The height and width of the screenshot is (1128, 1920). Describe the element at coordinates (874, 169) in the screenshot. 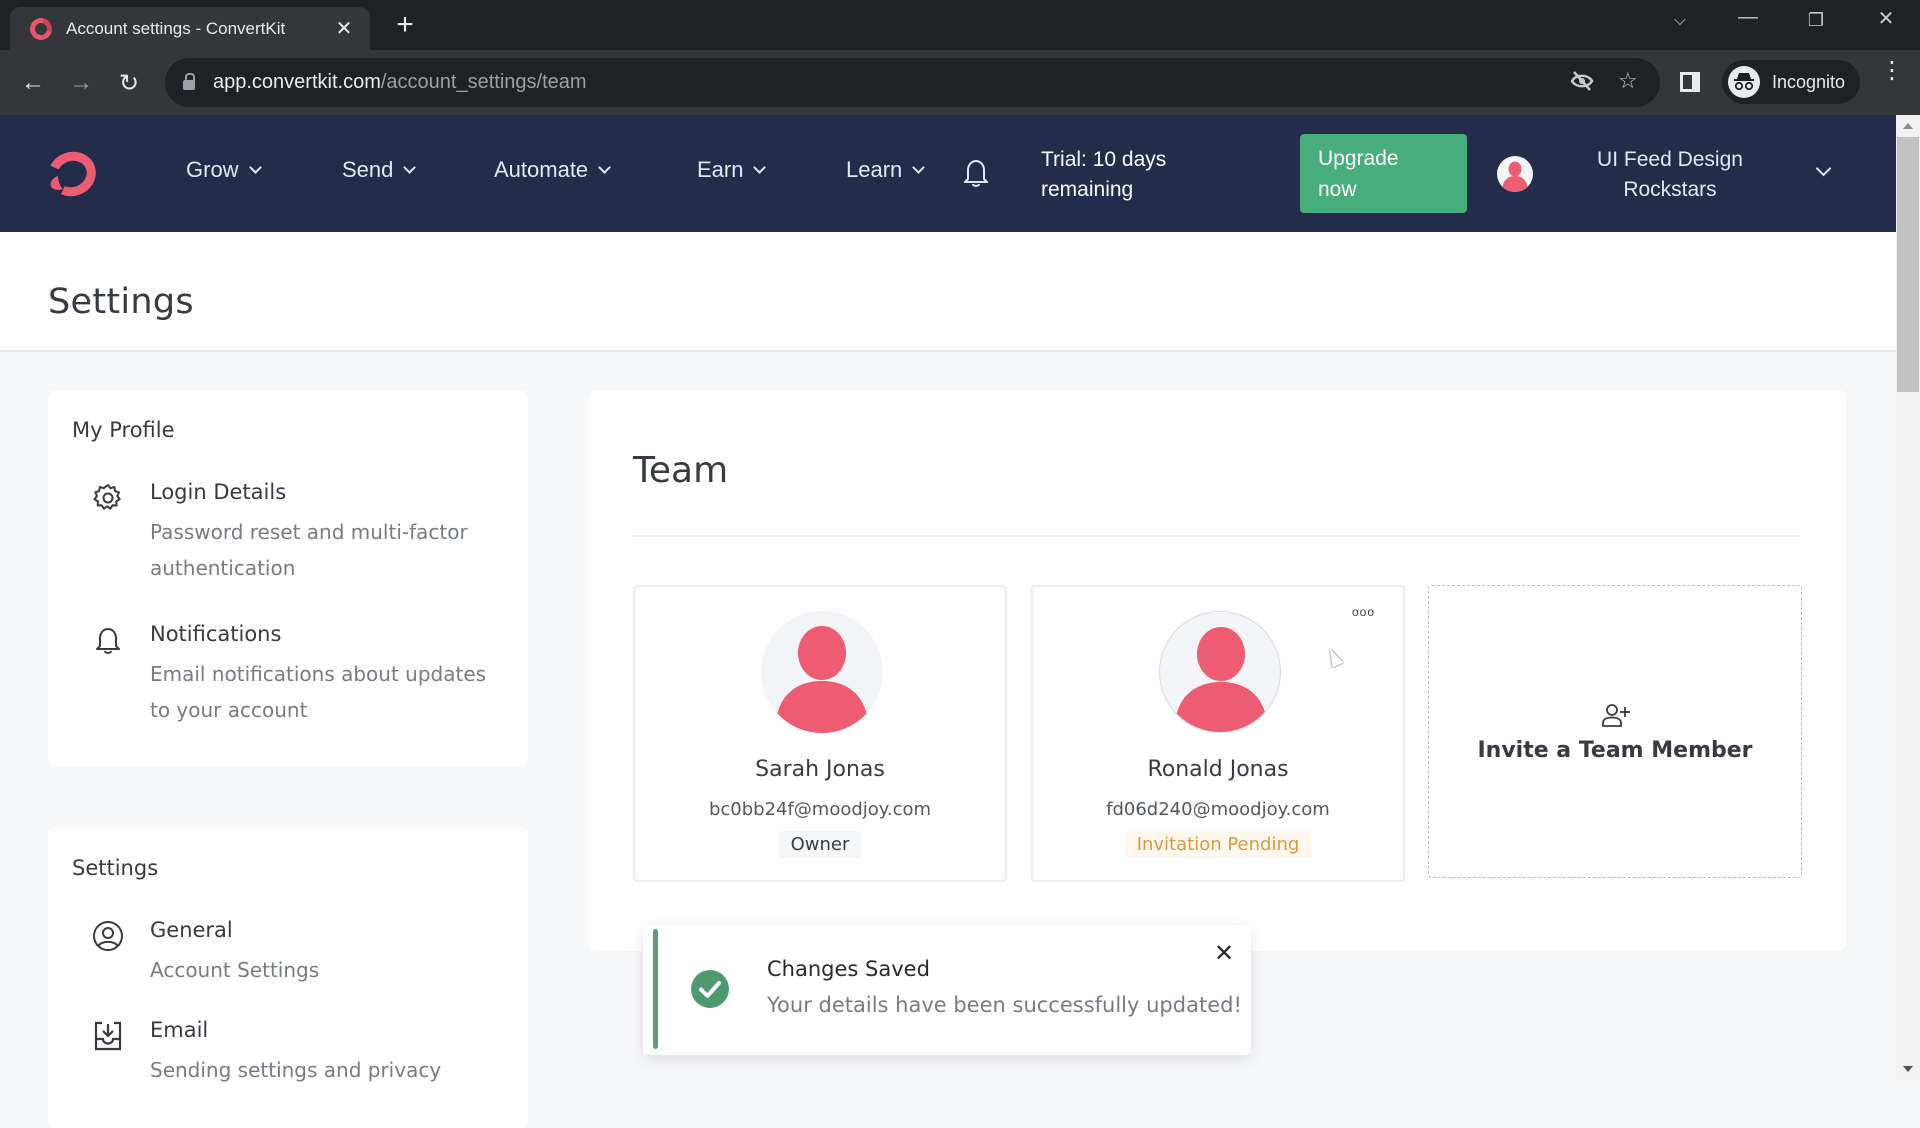

I see `nav-menu-label: Learn` at that location.